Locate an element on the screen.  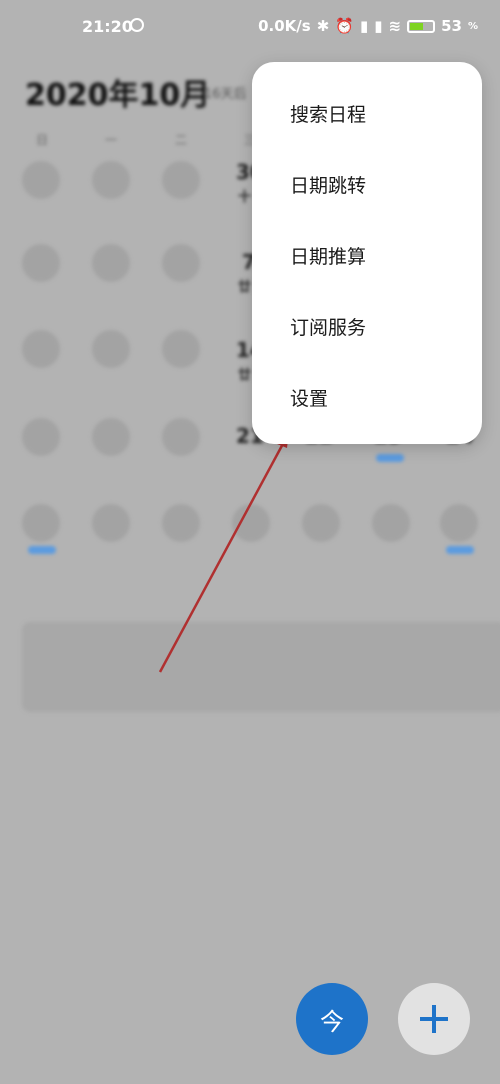
month-title: 2020年10月 is located at coordinates (118, 95).